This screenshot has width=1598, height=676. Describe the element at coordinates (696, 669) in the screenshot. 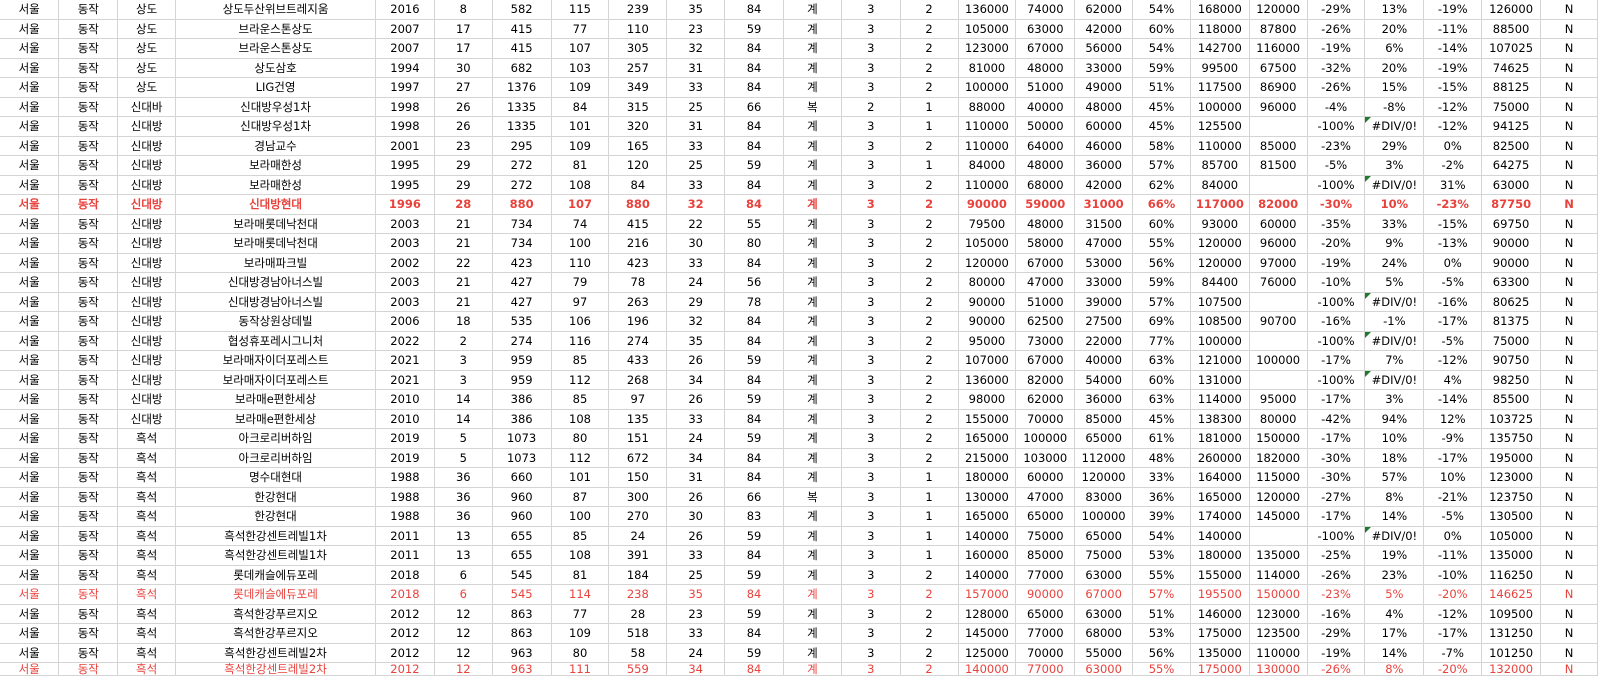

I see `cell: 34` at that location.